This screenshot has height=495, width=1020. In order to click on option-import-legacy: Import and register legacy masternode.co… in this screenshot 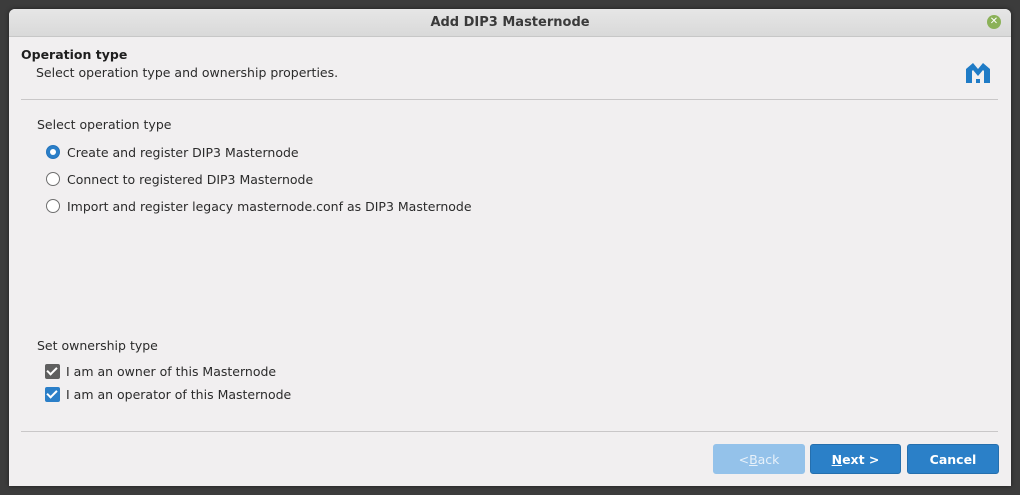, I will do `click(259, 206)`.